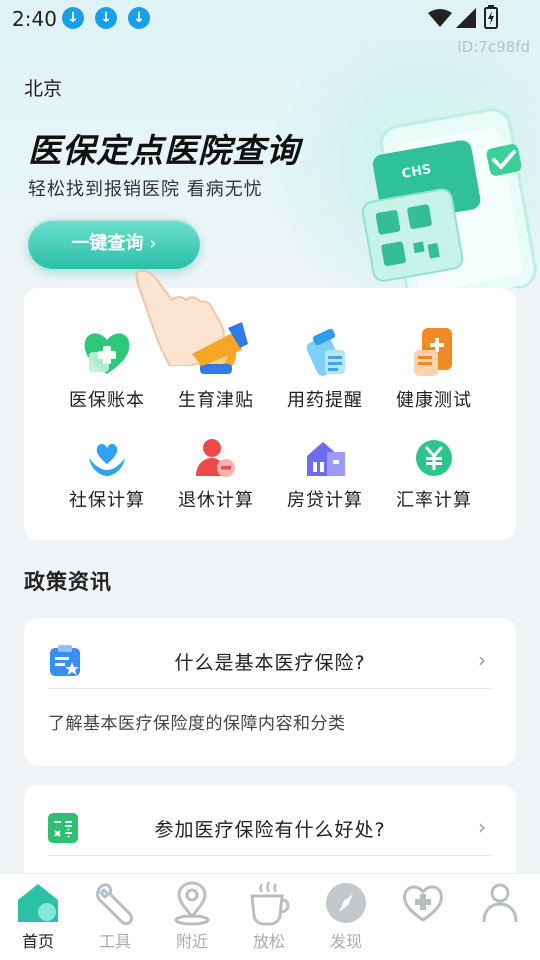  What do you see at coordinates (325, 352) in the screenshot?
I see `medication-reminder-icon` at bounding box center [325, 352].